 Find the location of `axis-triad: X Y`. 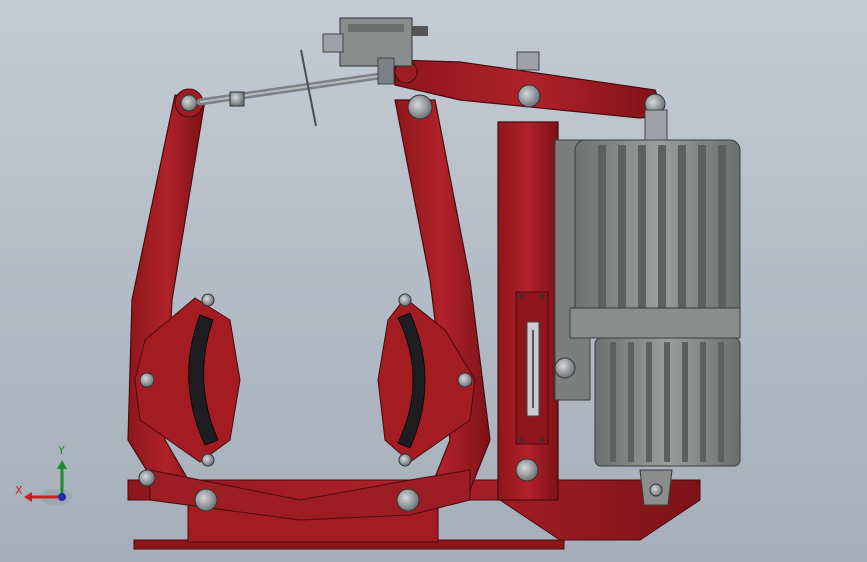

axis-triad: X Y is located at coordinates (43, 474).